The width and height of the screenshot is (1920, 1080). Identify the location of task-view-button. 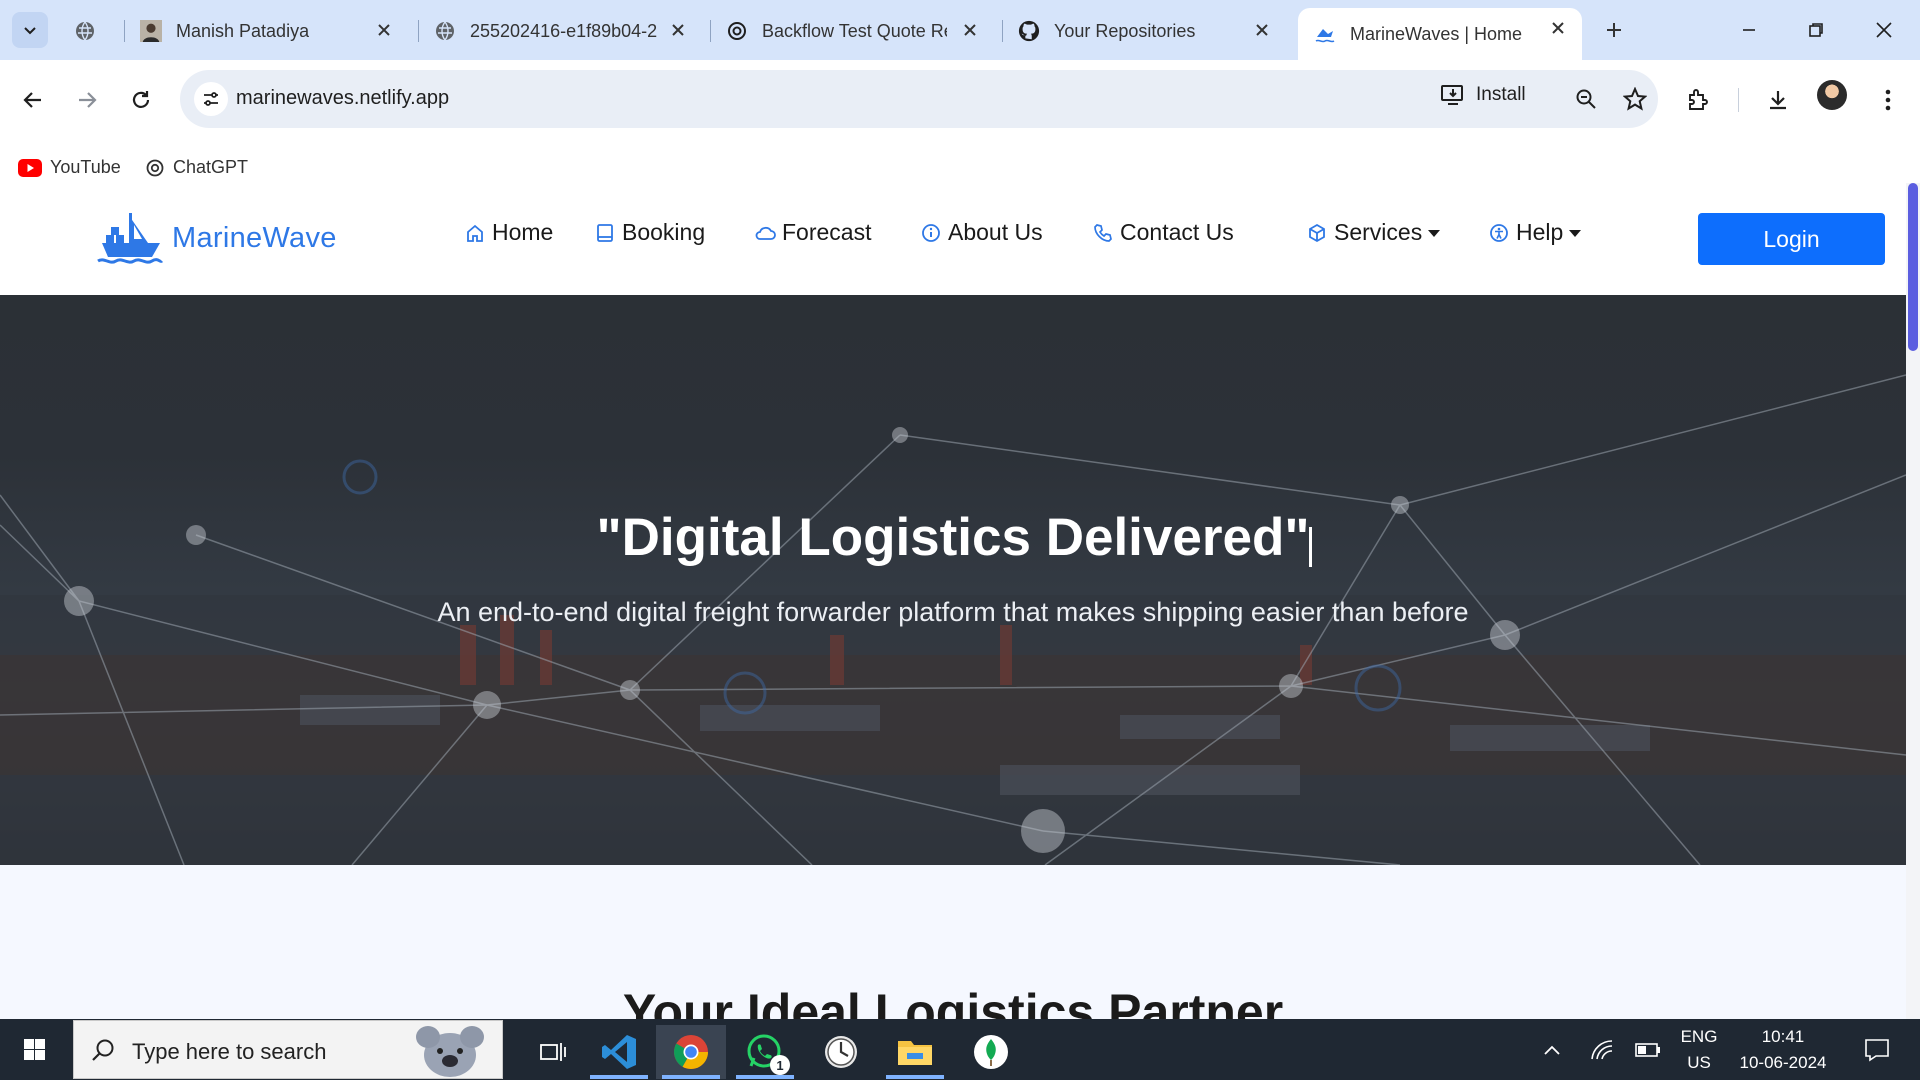
(553, 1052).